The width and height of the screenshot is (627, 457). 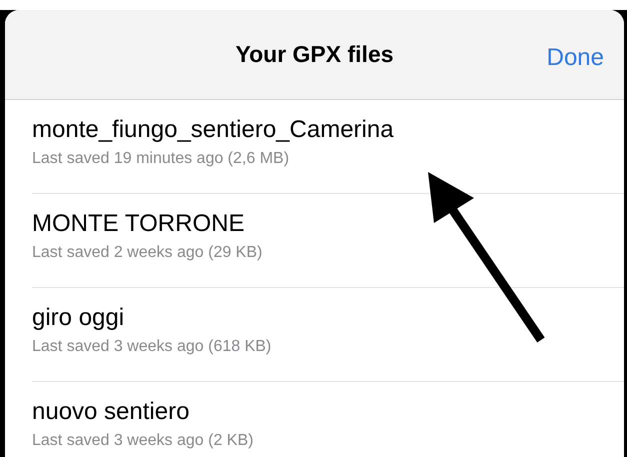 What do you see at coordinates (575, 58) in the screenshot?
I see `done-button: Done` at bounding box center [575, 58].